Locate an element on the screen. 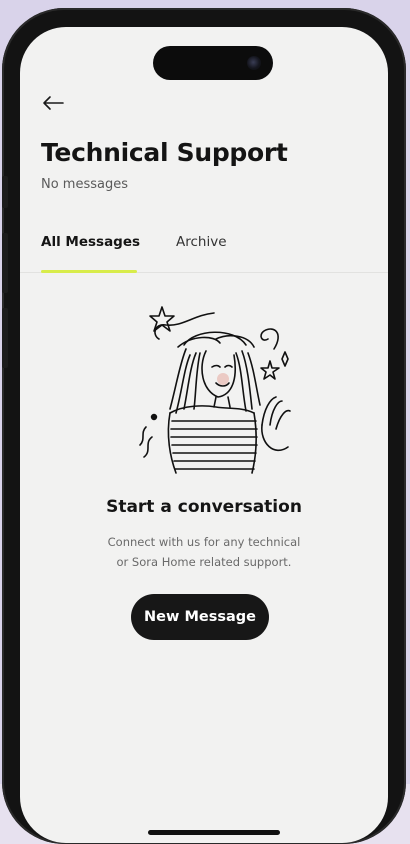  tab-bar: All Messages Archive is located at coordinates (204, 250).